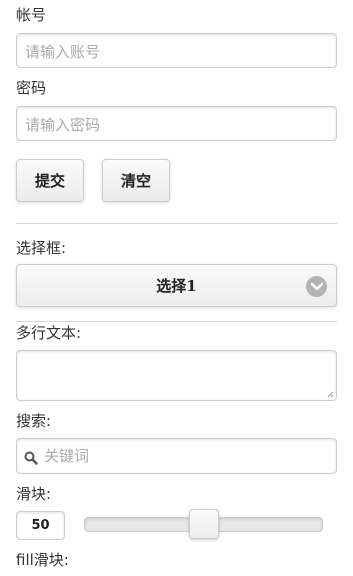  I want to click on password-label: 密码, so click(31, 88).